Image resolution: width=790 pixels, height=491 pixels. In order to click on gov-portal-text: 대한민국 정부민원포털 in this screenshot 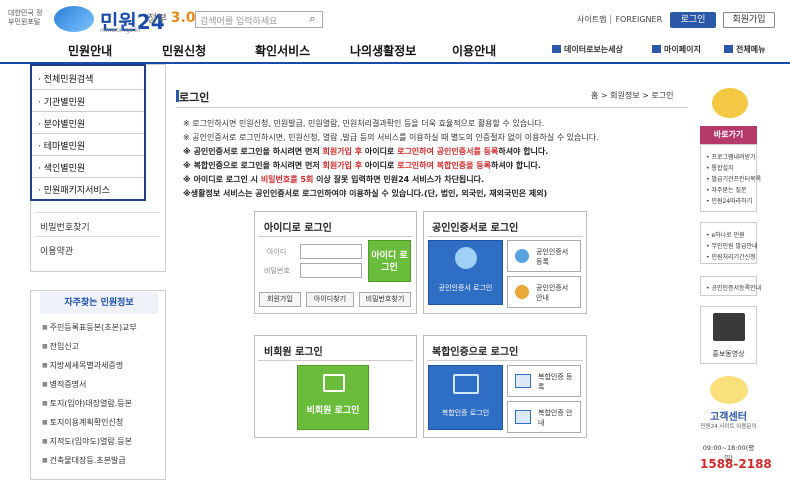, I will do `click(25, 17)`.